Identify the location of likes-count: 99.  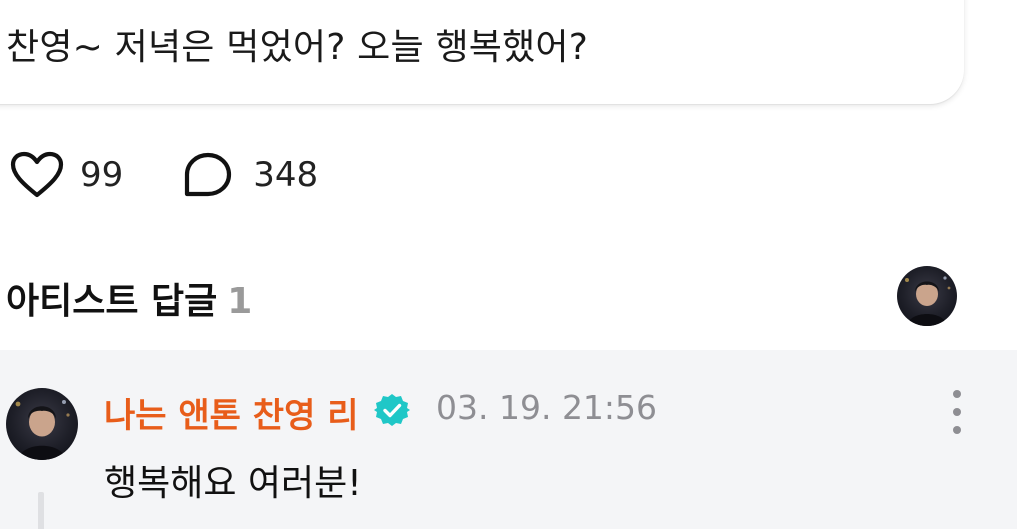
(102, 175).